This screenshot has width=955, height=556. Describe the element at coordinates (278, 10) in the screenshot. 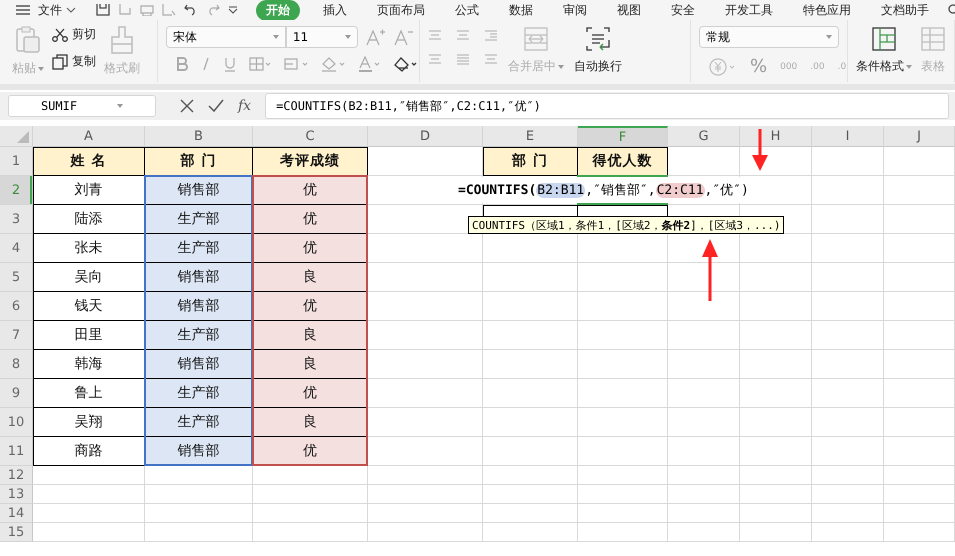

I see `ribbon-tab: 开始` at that location.